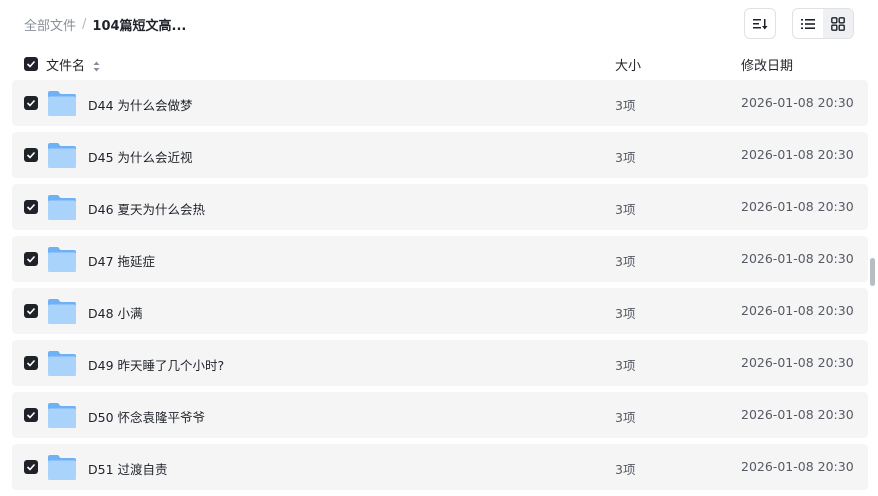 Image resolution: width=878 pixels, height=496 pixels. What do you see at coordinates (440, 363) in the screenshot?
I see `table-row: D49 昨天睡了几个小时? 3项 2026-01-08 20:30` at bounding box center [440, 363].